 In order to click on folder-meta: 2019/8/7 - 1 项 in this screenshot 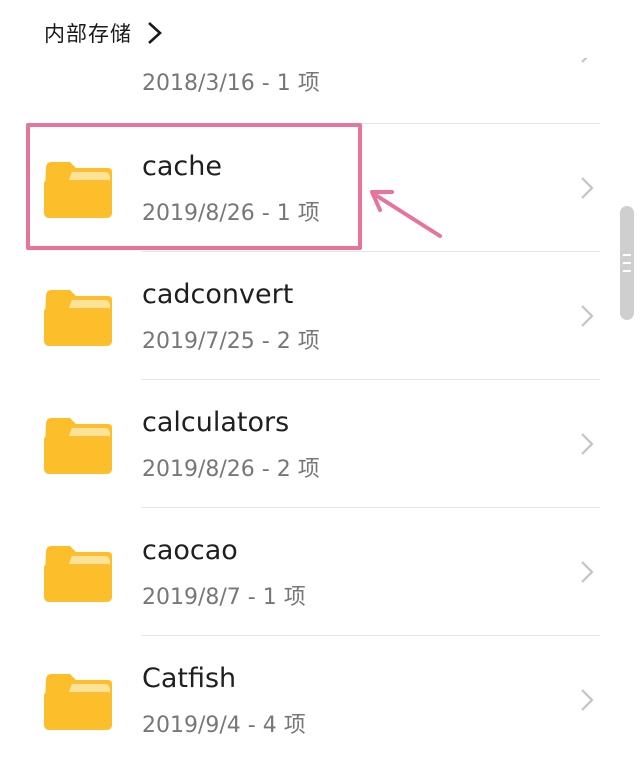, I will do `click(224, 597)`.